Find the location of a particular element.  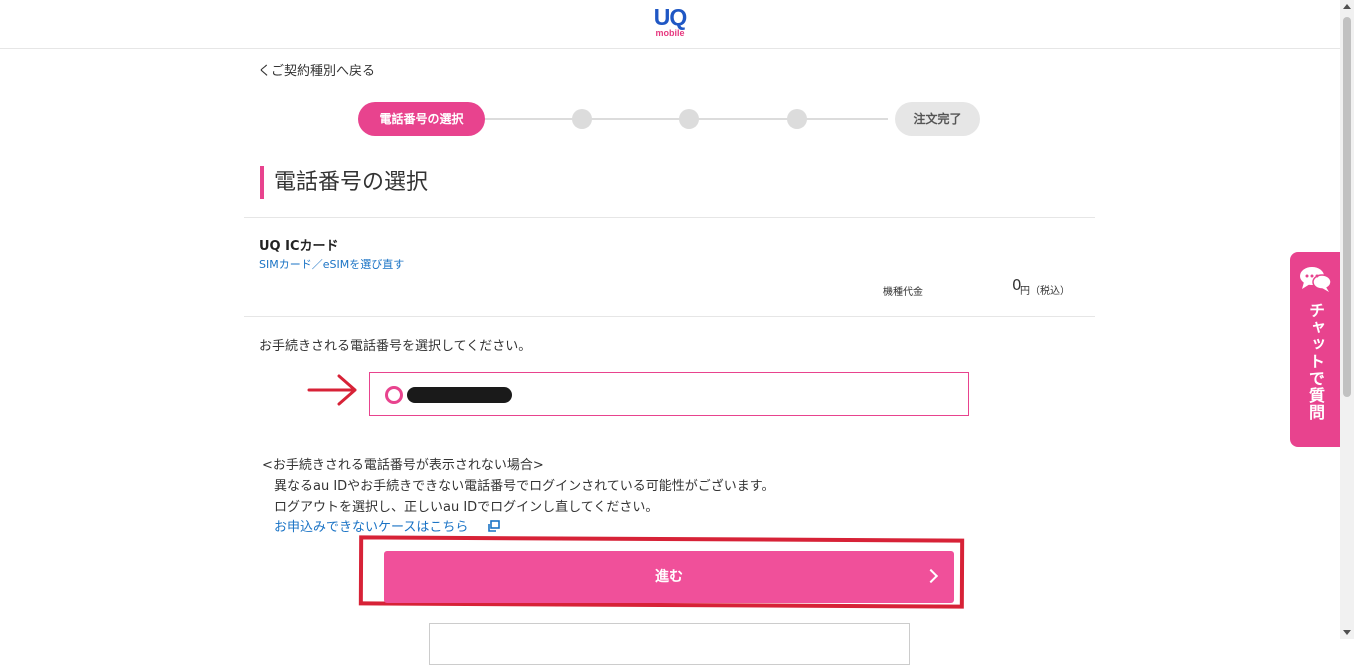

vertical-scrollbar is located at coordinates (1347, 319).